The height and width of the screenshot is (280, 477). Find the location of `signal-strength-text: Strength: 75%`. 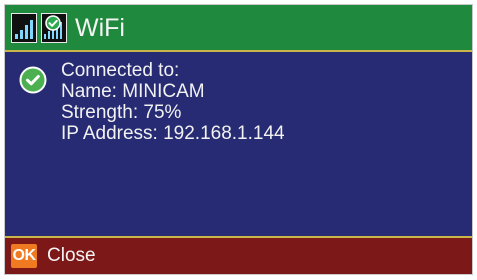

signal-strength-text: Strength: 75% is located at coordinates (121, 112).